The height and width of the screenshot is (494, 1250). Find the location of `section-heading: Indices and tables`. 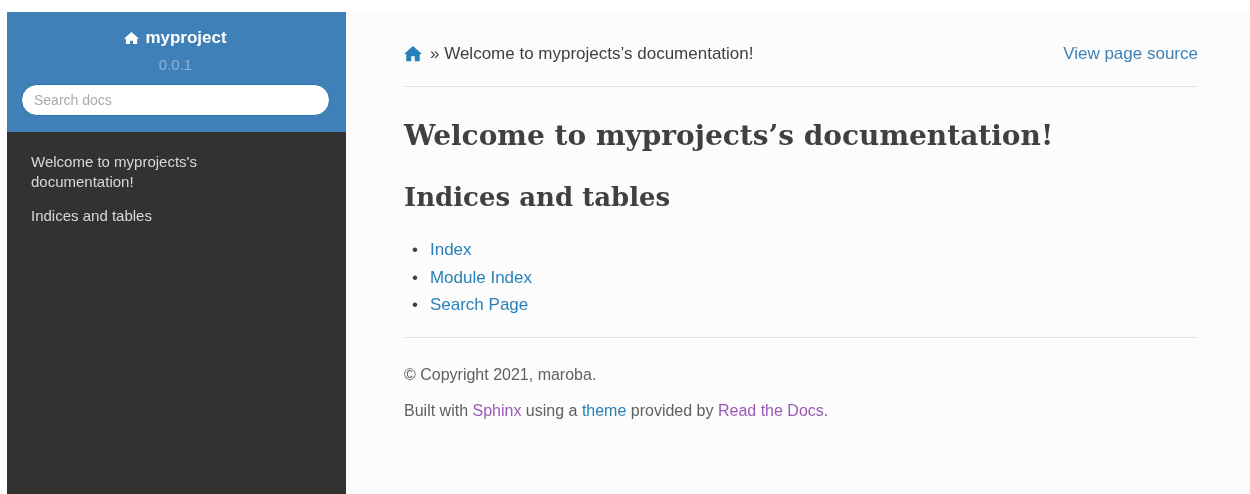

section-heading: Indices and tables is located at coordinates (538, 197).